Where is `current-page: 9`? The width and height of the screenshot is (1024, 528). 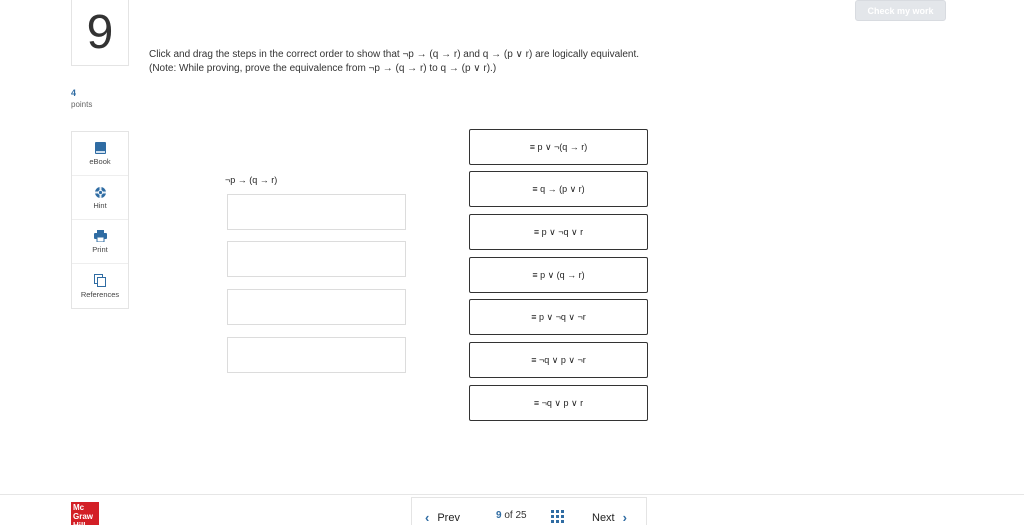
current-page: 9 is located at coordinates (499, 515).